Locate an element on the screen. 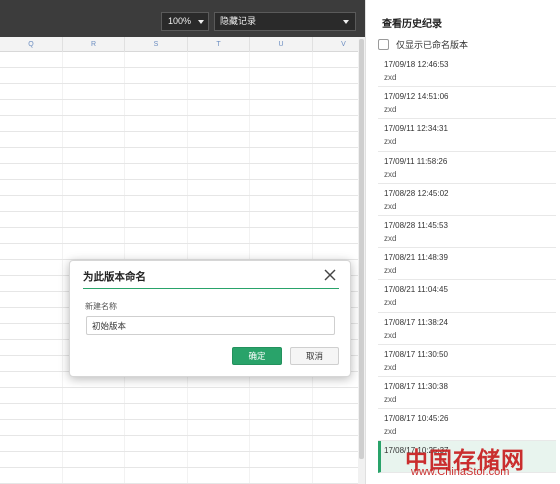 The image size is (560, 484). watermark-url: www.ChinaStor.com is located at coordinates (460, 472).